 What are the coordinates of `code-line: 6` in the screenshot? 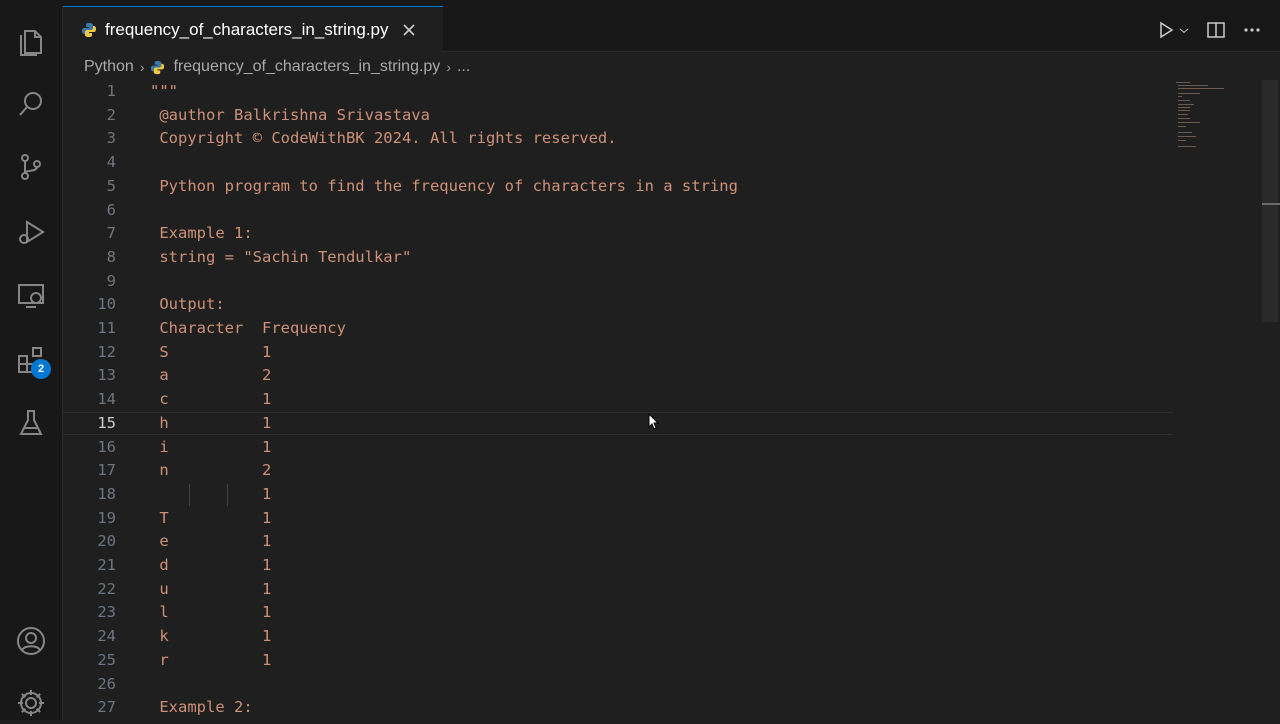 It's located at (618, 211).